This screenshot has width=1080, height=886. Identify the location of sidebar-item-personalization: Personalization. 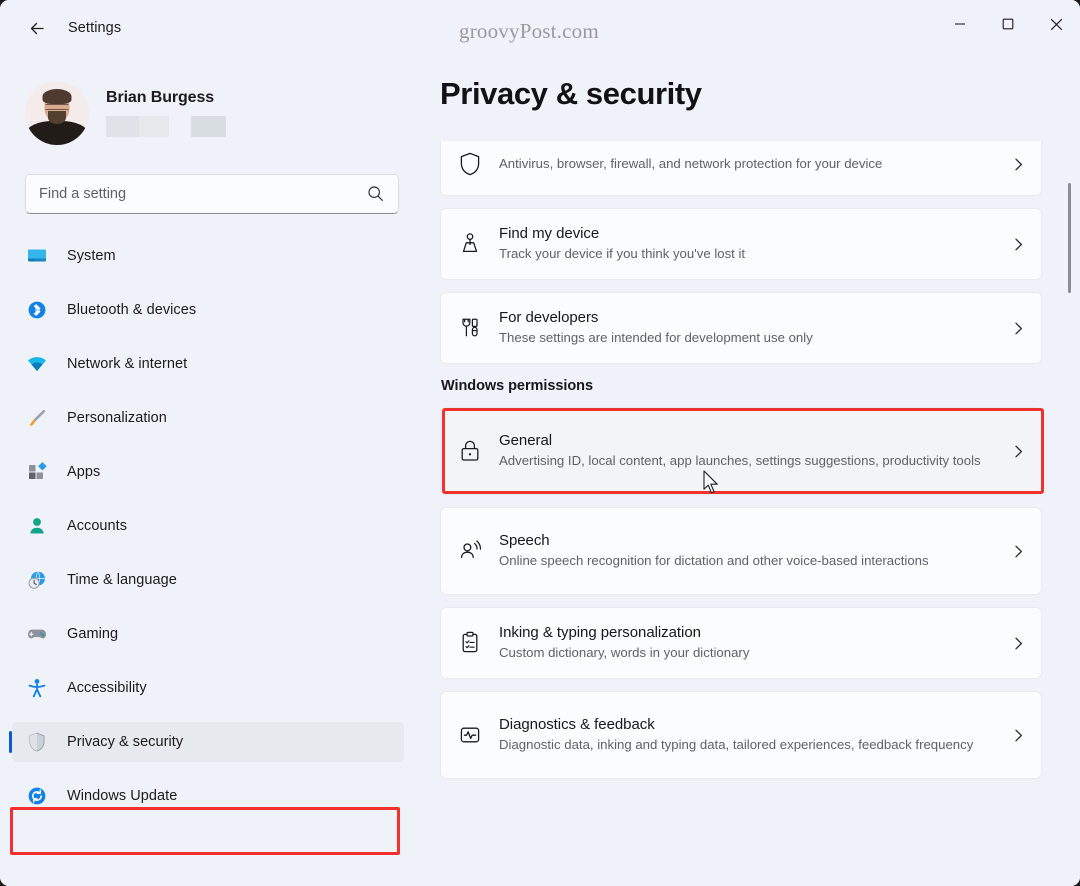
(208, 418).